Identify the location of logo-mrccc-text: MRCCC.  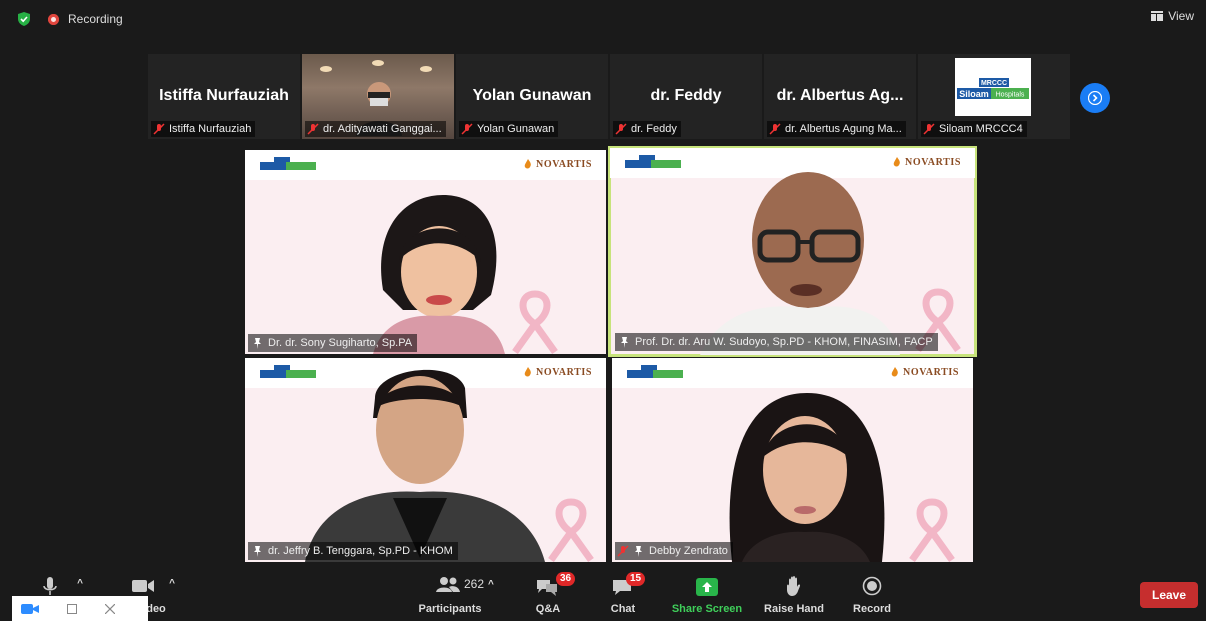
(994, 83).